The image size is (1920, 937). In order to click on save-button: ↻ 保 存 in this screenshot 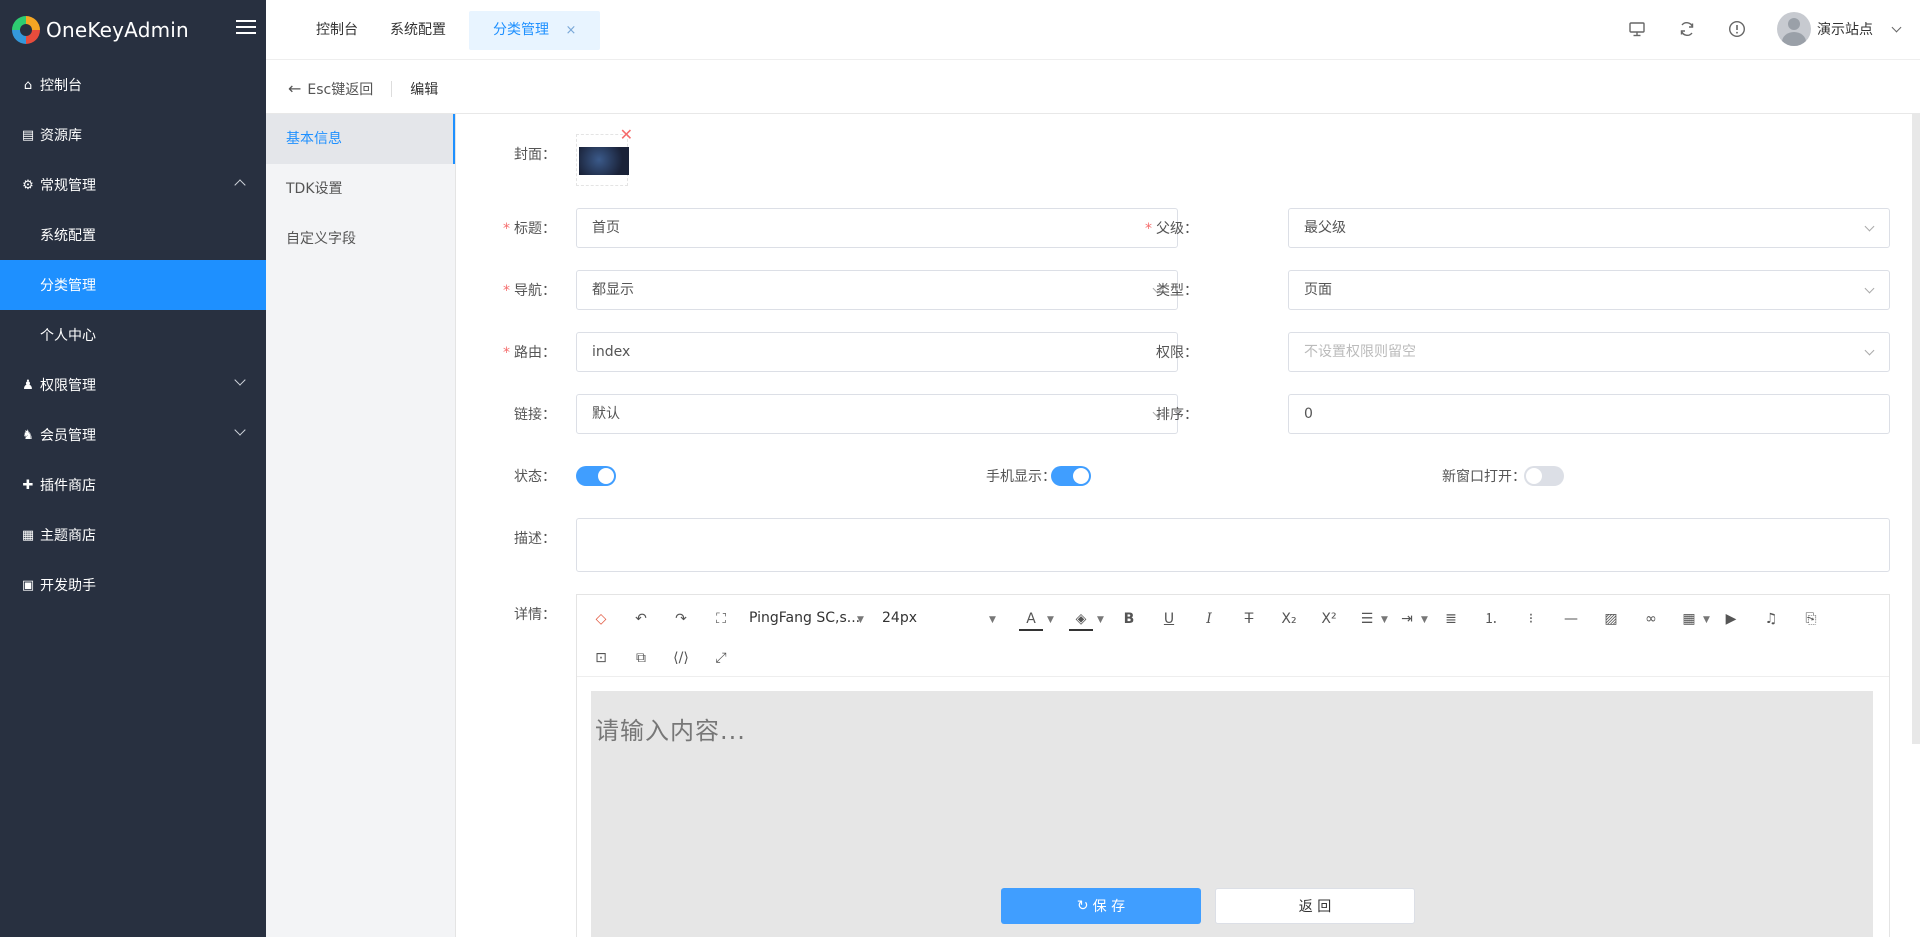, I will do `click(1101, 906)`.